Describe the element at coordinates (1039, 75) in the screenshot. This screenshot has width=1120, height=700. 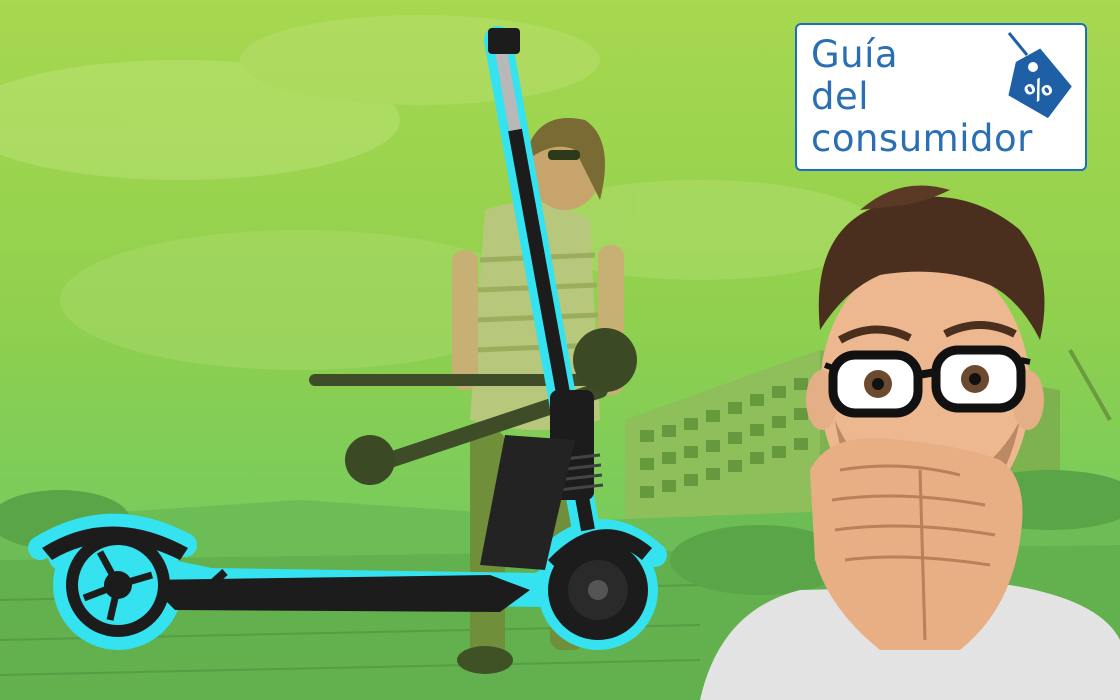
I see `price-tag-percent-icon: %` at that location.